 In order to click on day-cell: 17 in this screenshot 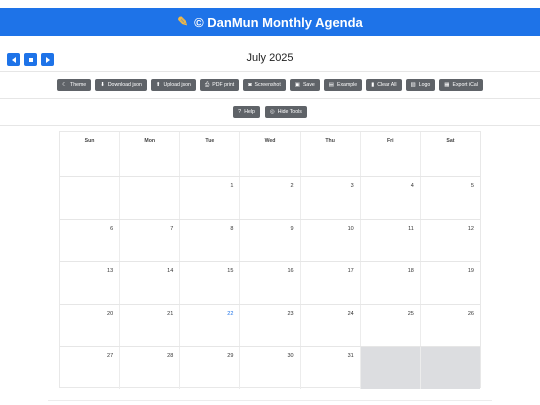, I will do `click(331, 283)`.